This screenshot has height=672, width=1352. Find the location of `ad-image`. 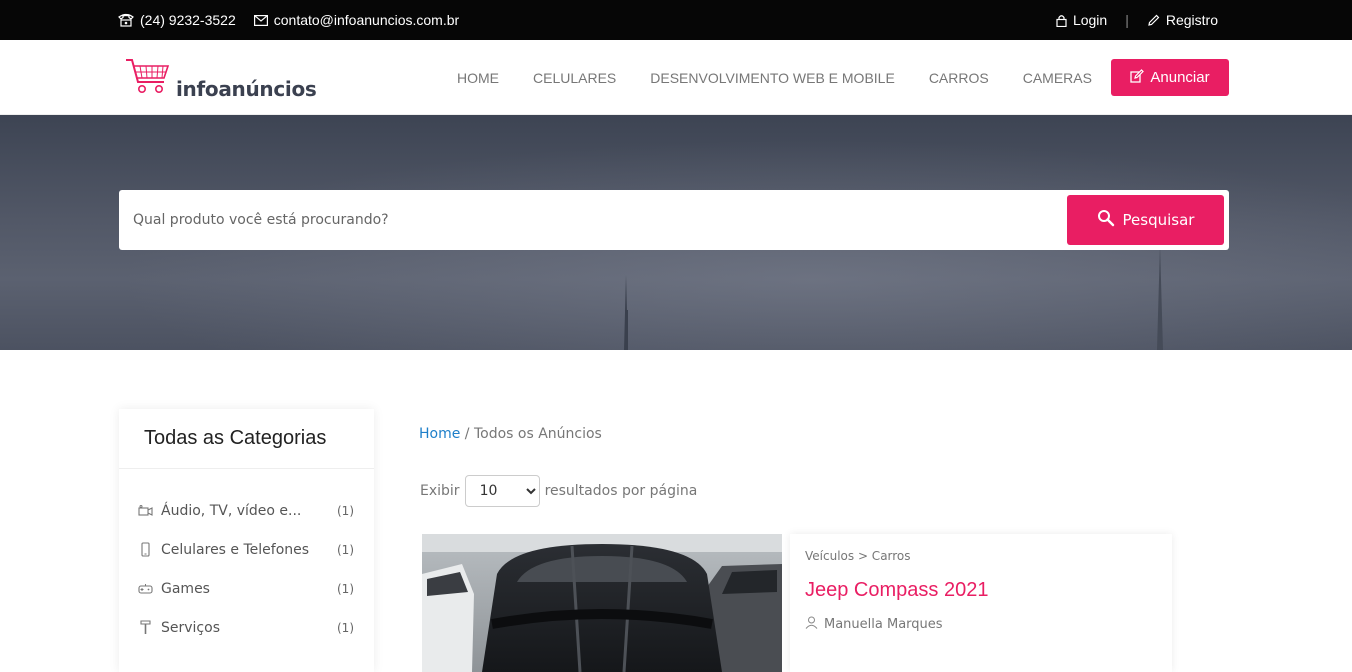

ad-image is located at coordinates (602, 603).